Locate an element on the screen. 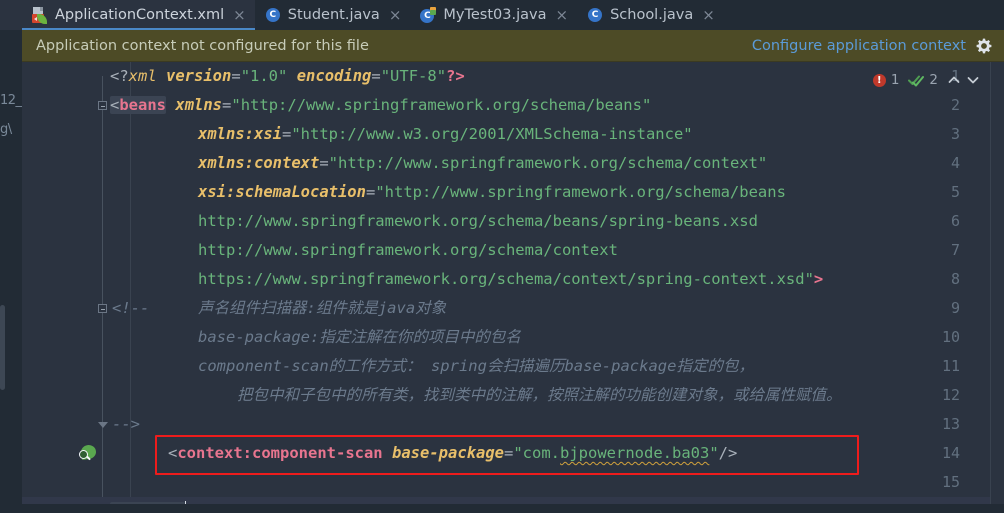  tab-label: MyTest03.java is located at coordinates (495, 15).